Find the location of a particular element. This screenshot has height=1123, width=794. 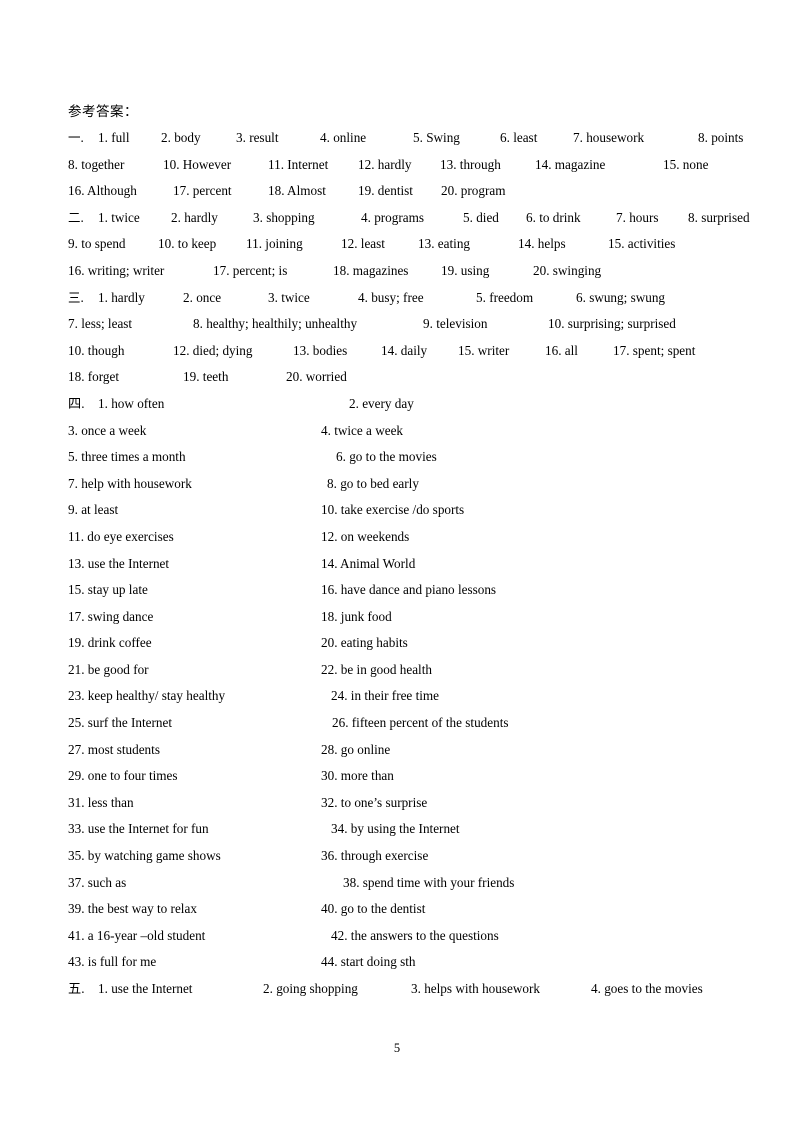

answer-item: 4. busy; free is located at coordinates (391, 297).